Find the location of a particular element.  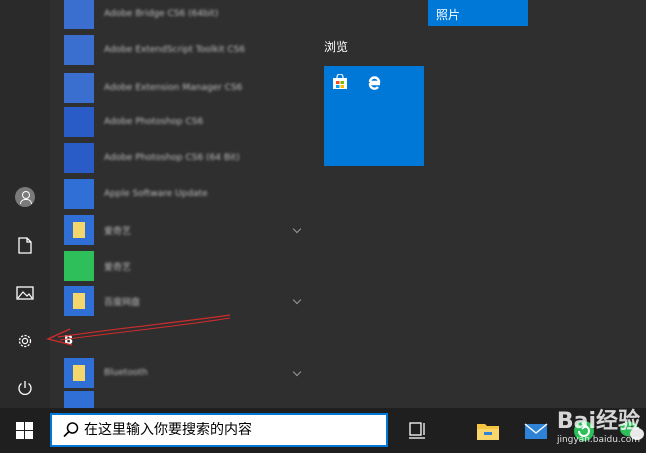

document-icon is located at coordinates (25, 245).